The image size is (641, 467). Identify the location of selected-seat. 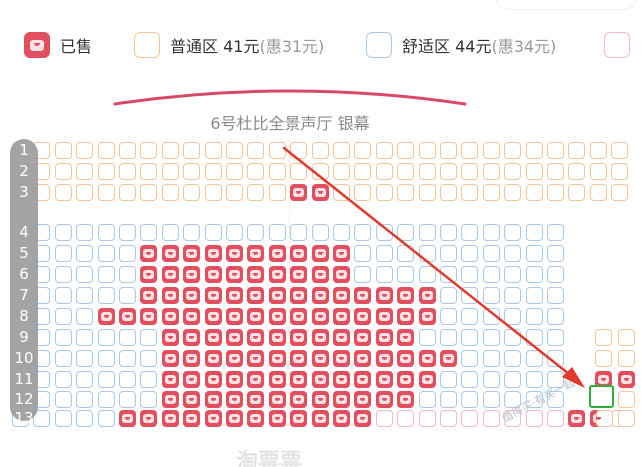
(601, 396).